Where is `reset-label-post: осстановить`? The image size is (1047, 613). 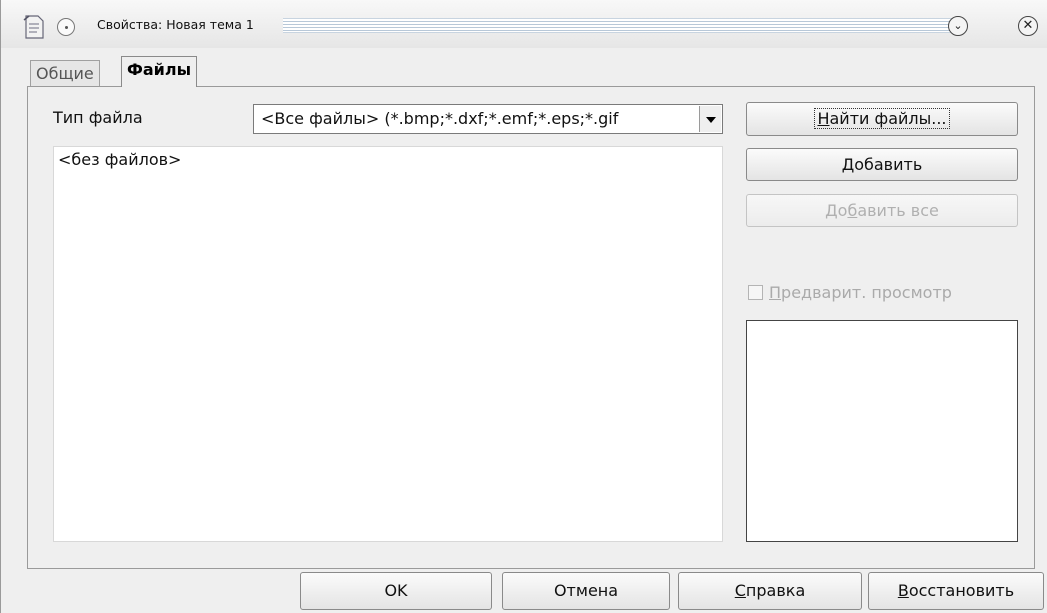 reset-label-post: осстановить is located at coordinates (961, 590).